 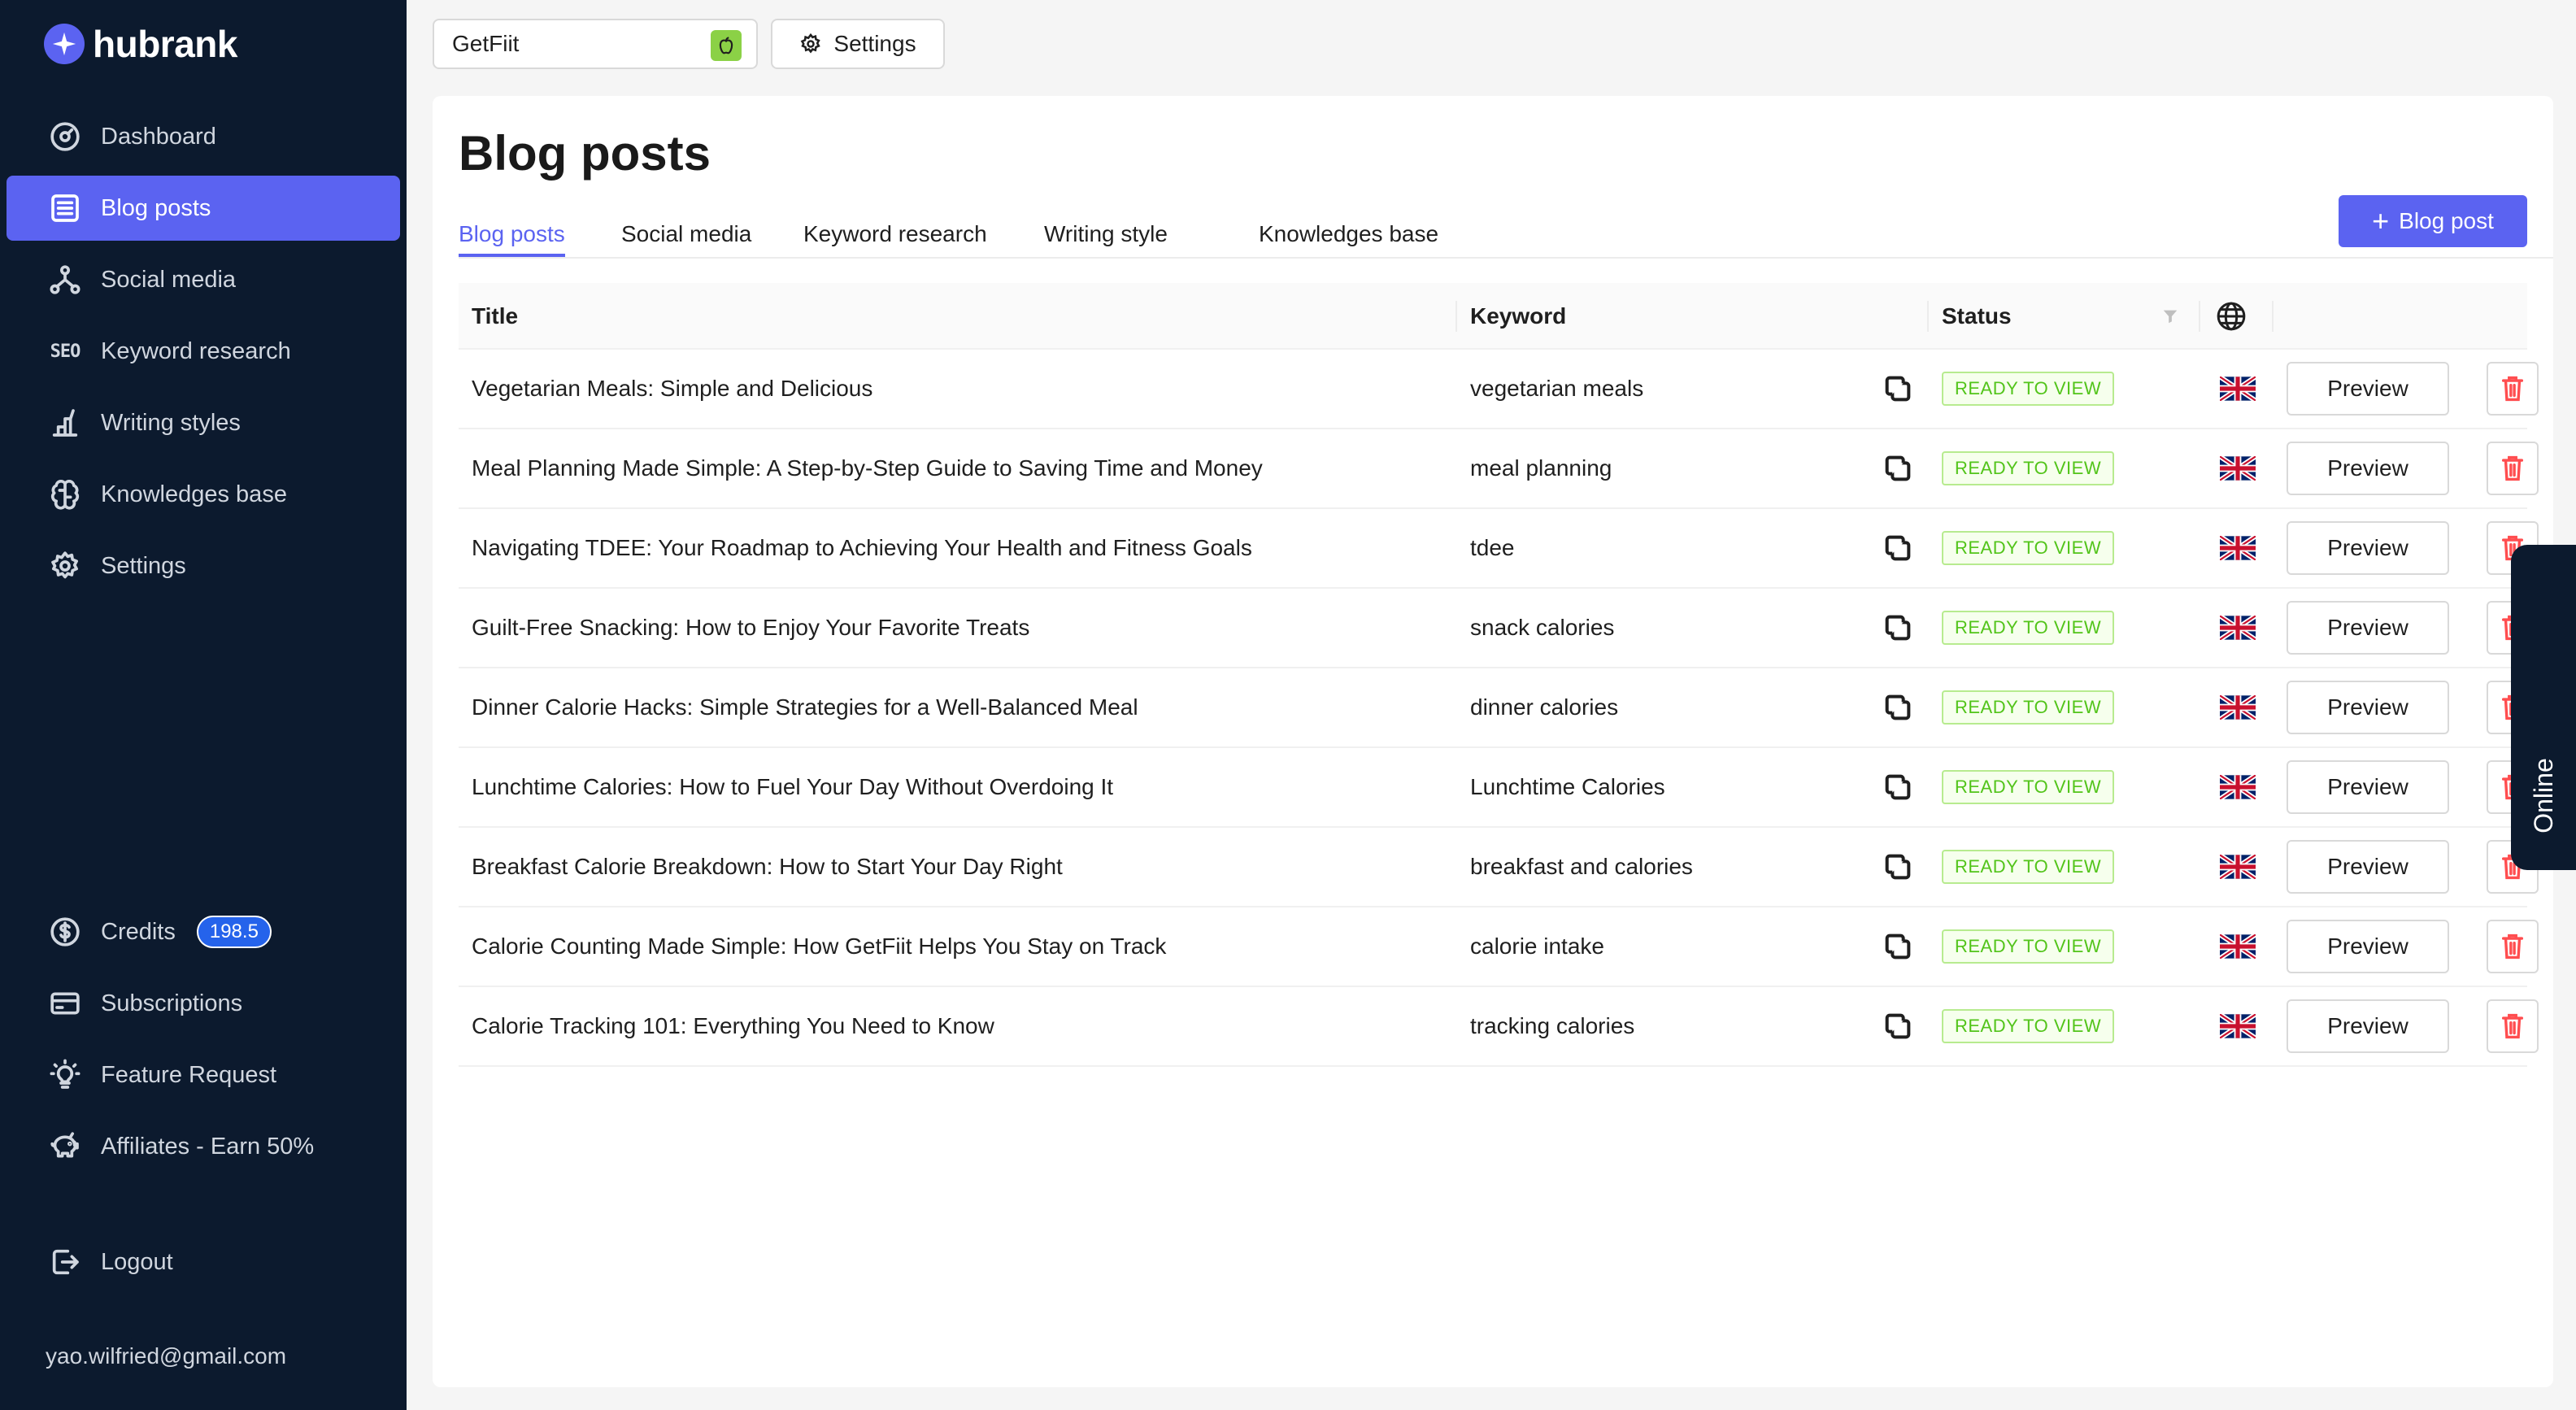 I want to click on column-header-status: Status, so click(x=1977, y=317).